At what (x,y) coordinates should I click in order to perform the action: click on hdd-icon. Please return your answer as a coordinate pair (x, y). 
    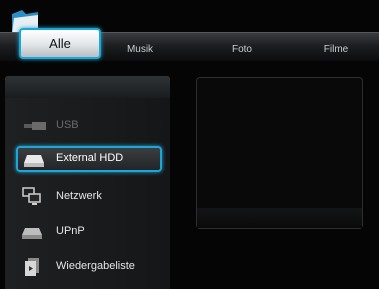
    Looking at the image, I should click on (34, 161).